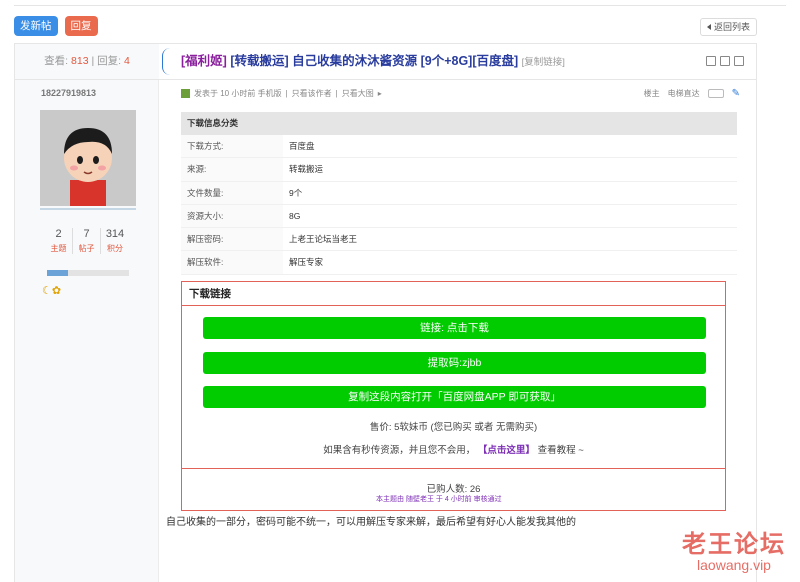 The height and width of the screenshot is (582, 800). Describe the element at coordinates (323, 239) in the screenshot. I see `info-value: 上老王论坛当老王` at that location.